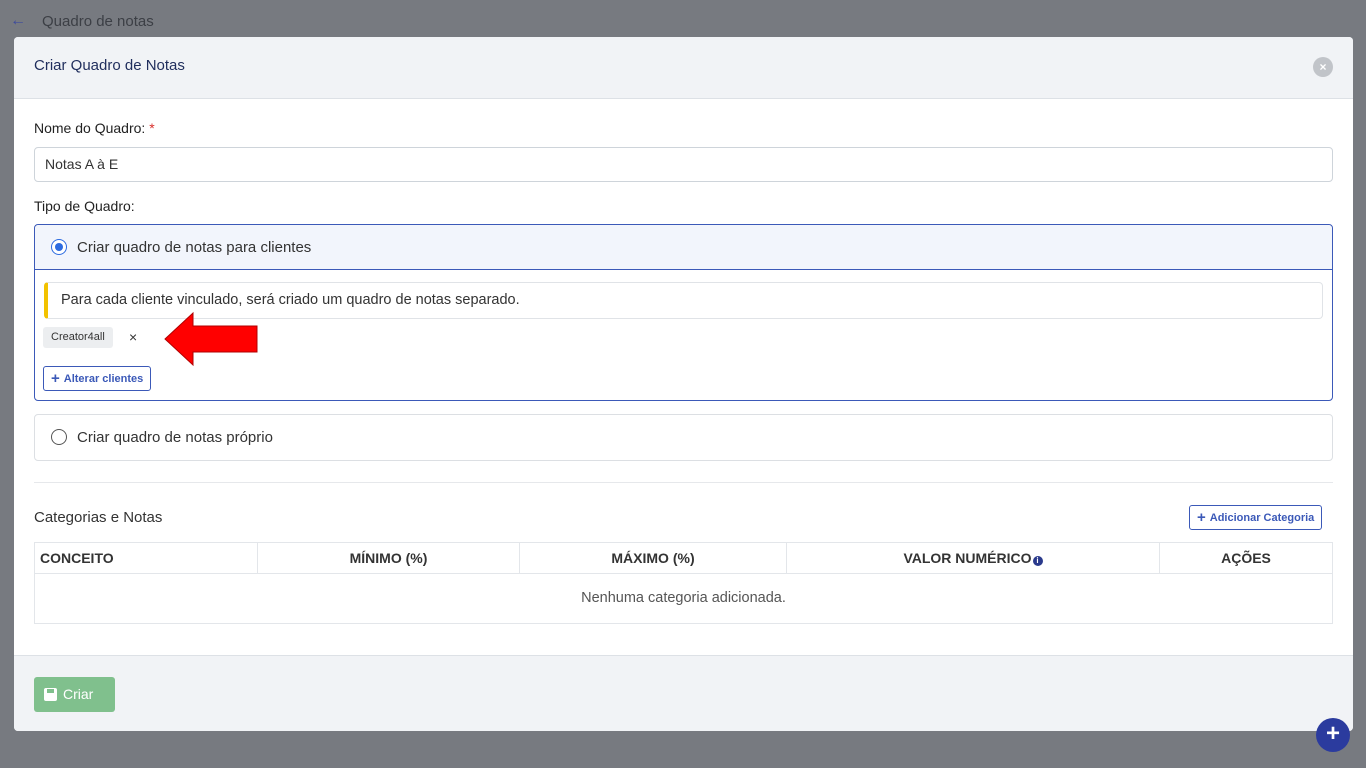  I want to click on board-name-input: Notas A à E, so click(683, 164).